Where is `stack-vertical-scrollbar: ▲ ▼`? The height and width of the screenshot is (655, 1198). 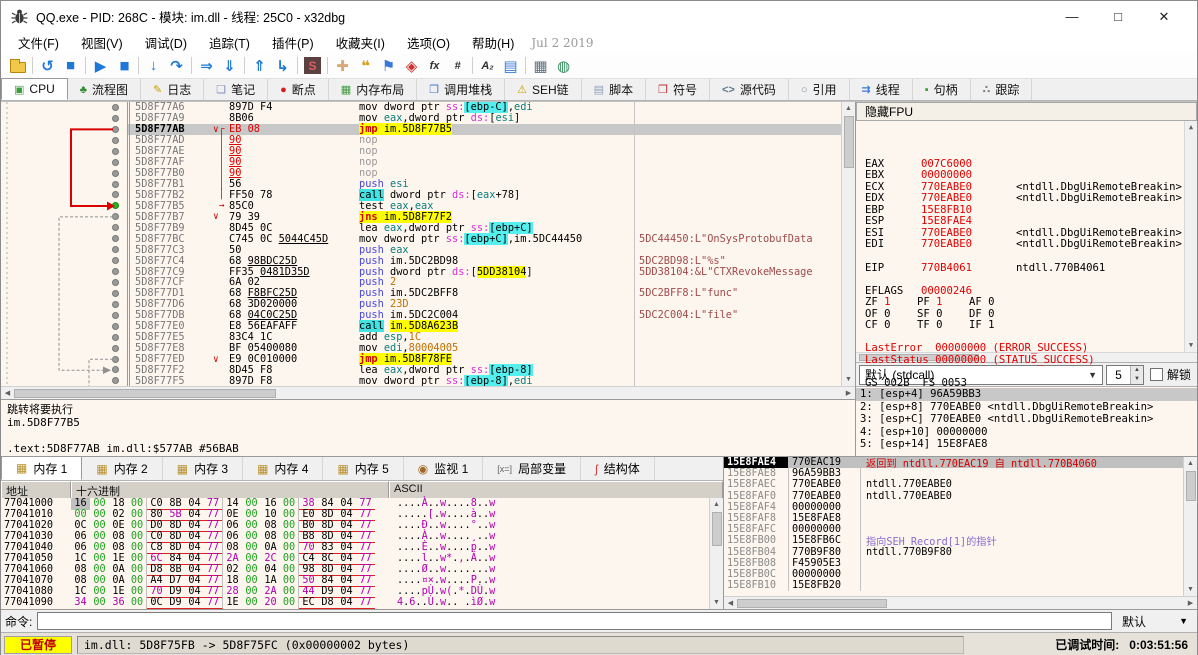
stack-vertical-scrollbar: ▲ ▼ is located at coordinates (1190, 526).